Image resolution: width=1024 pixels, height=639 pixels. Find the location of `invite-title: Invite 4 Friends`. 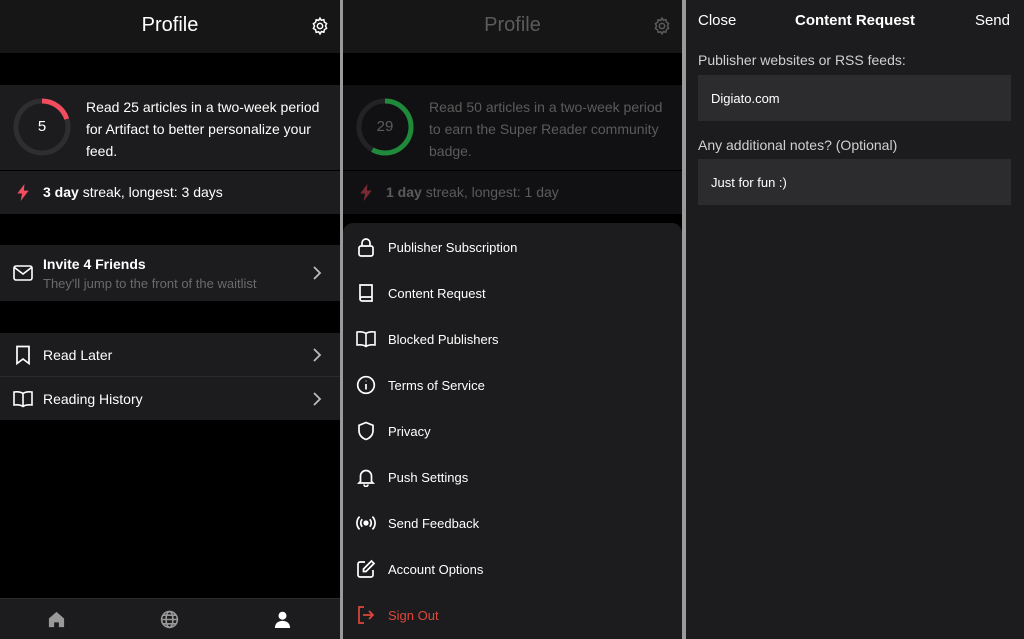

invite-title: Invite 4 Friends is located at coordinates (94, 264).